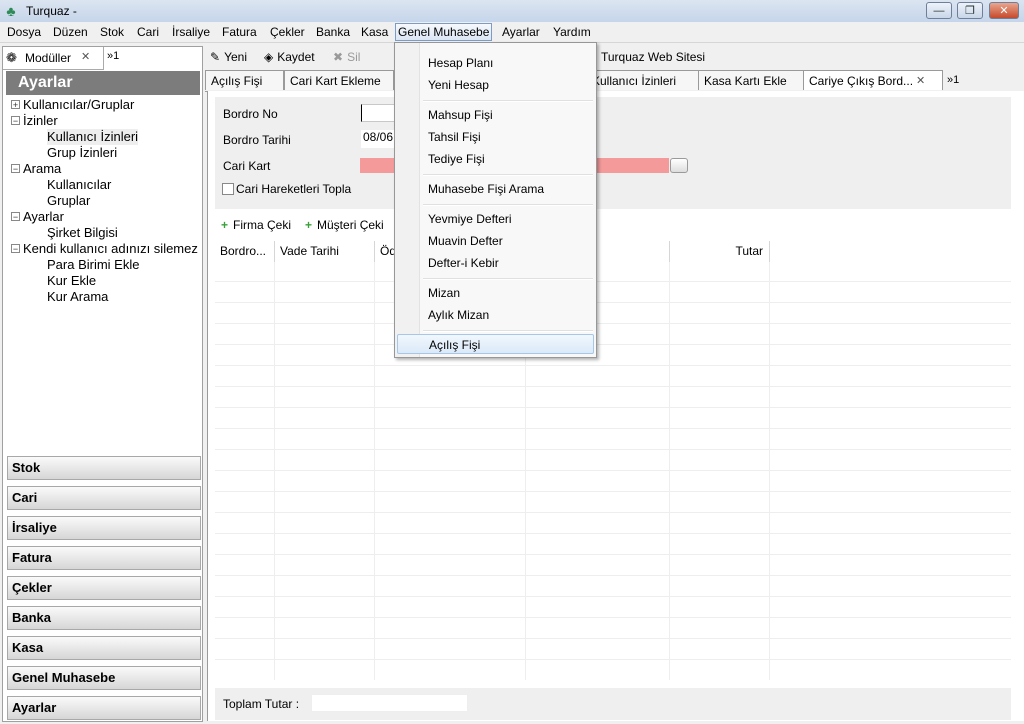 The height and width of the screenshot is (724, 1024). What do you see at coordinates (333, 32) in the screenshot?
I see `menu-banka: Banka` at bounding box center [333, 32].